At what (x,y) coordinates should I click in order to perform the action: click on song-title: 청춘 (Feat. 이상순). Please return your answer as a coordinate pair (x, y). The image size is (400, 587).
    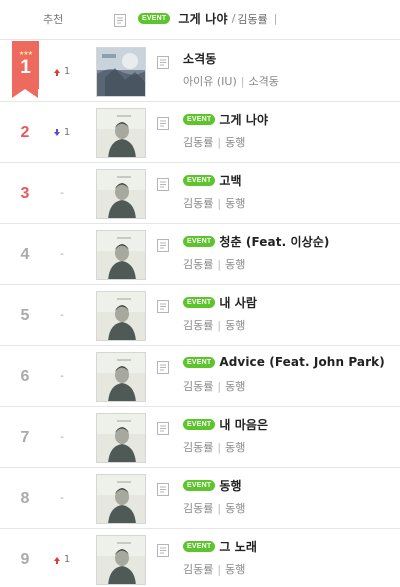
    Looking at the image, I should click on (274, 241).